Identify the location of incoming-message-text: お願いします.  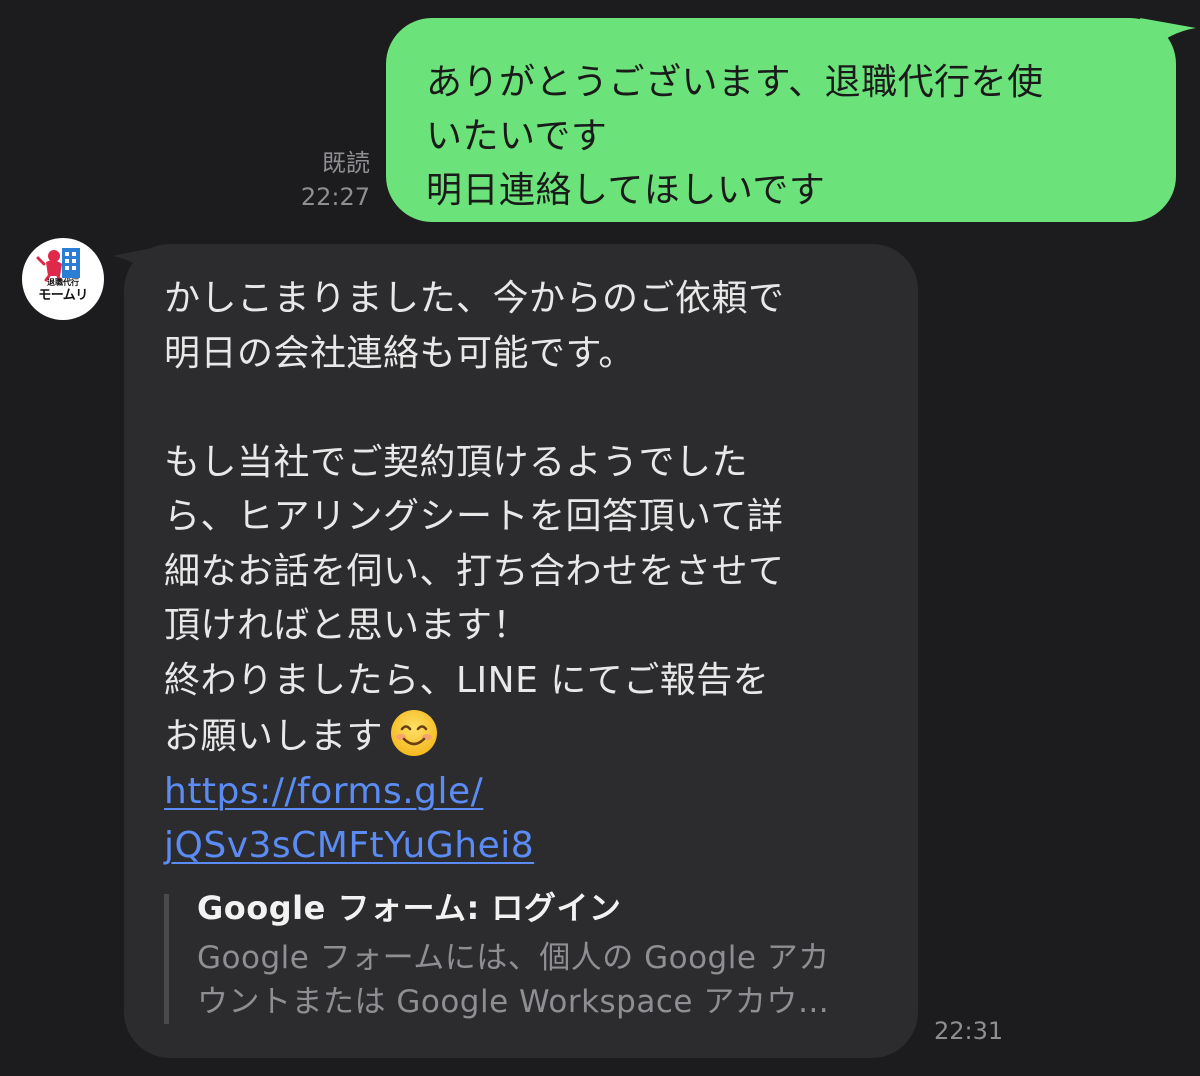
(274, 736).